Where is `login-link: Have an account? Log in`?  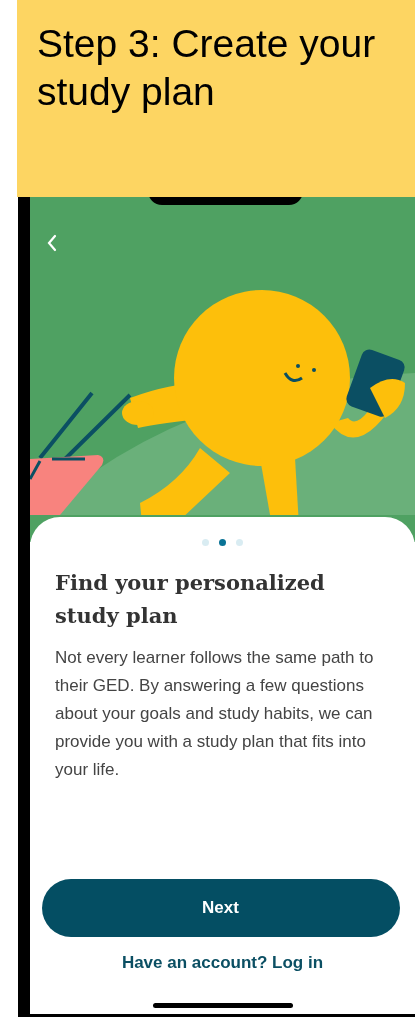
login-link: Have an account? Log in is located at coordinates (222, 963).